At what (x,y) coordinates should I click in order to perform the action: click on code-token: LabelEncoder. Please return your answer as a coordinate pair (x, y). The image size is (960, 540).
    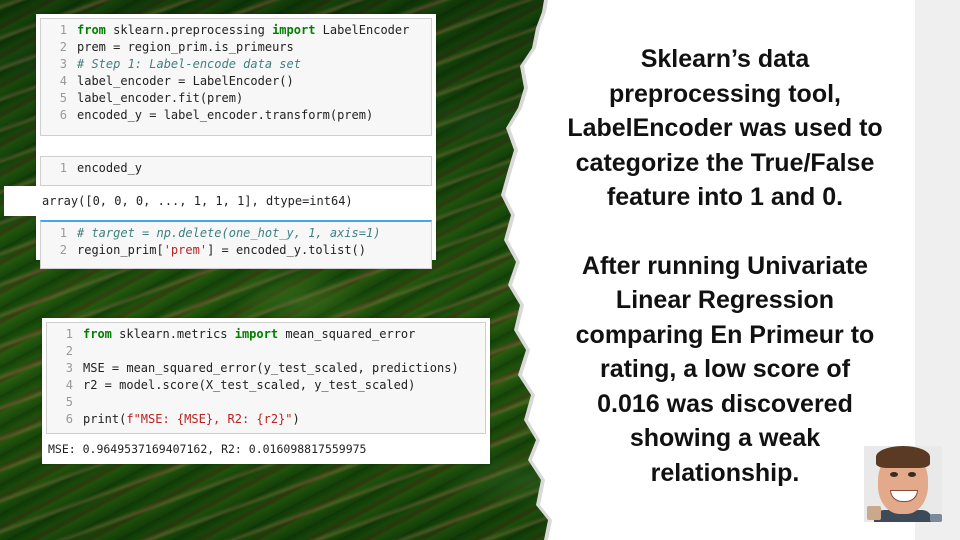
    Looking at the image, I should click on (362, 30).